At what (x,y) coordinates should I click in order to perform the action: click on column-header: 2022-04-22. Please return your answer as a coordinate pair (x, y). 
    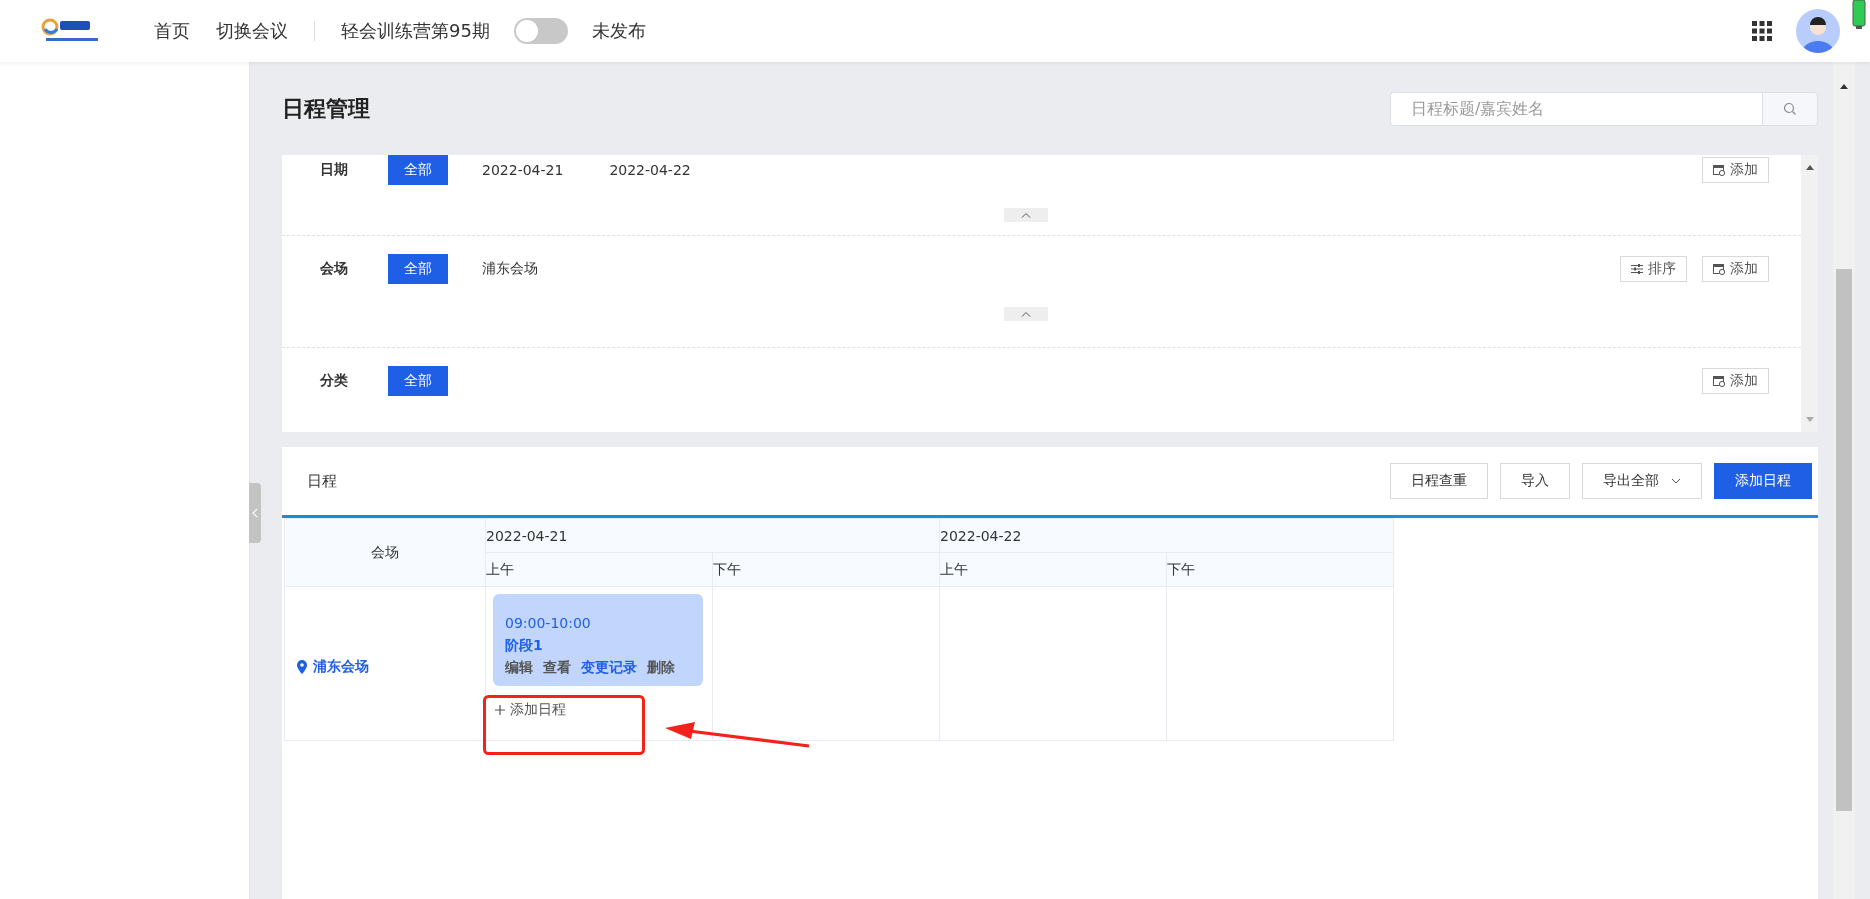
    Looking at the image, I should click on (1166, 535).